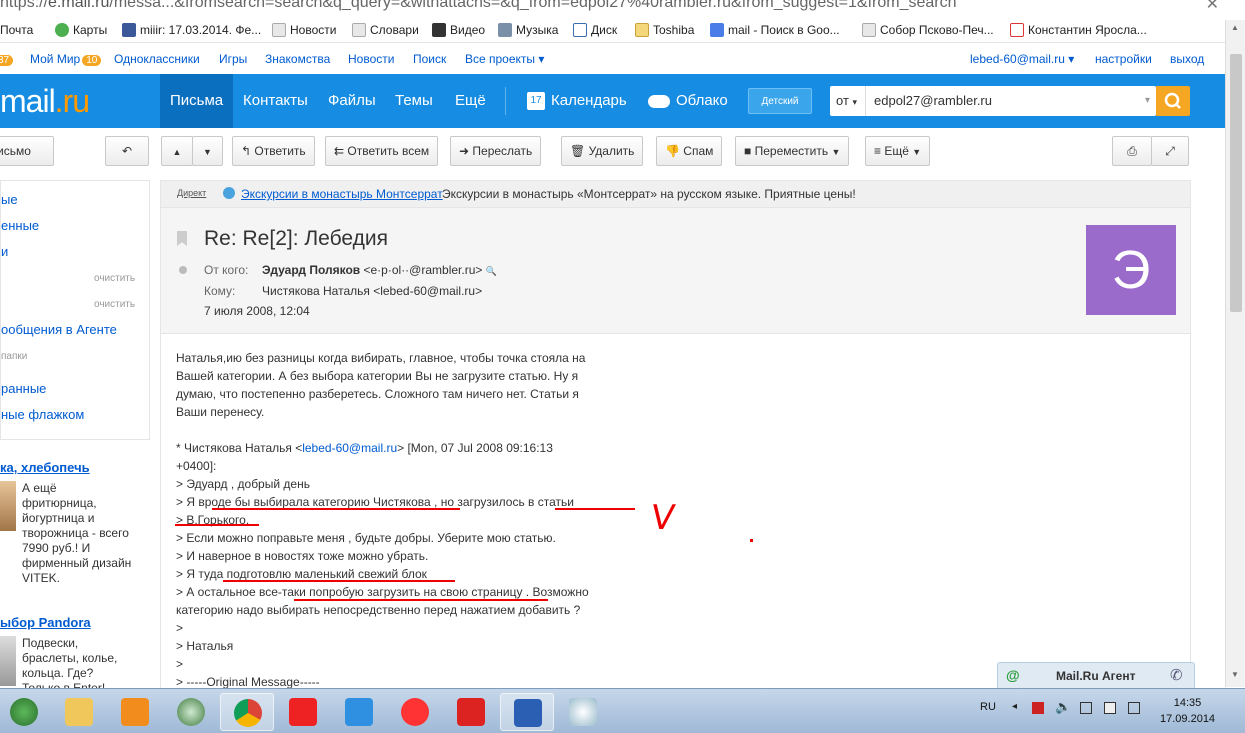 Image resolution: width=1245 pixels, height=733 pixels. Describe the element at coordinates (385, 30) in the screenshot. I see `bookmark-slovari: Словари` at that location.